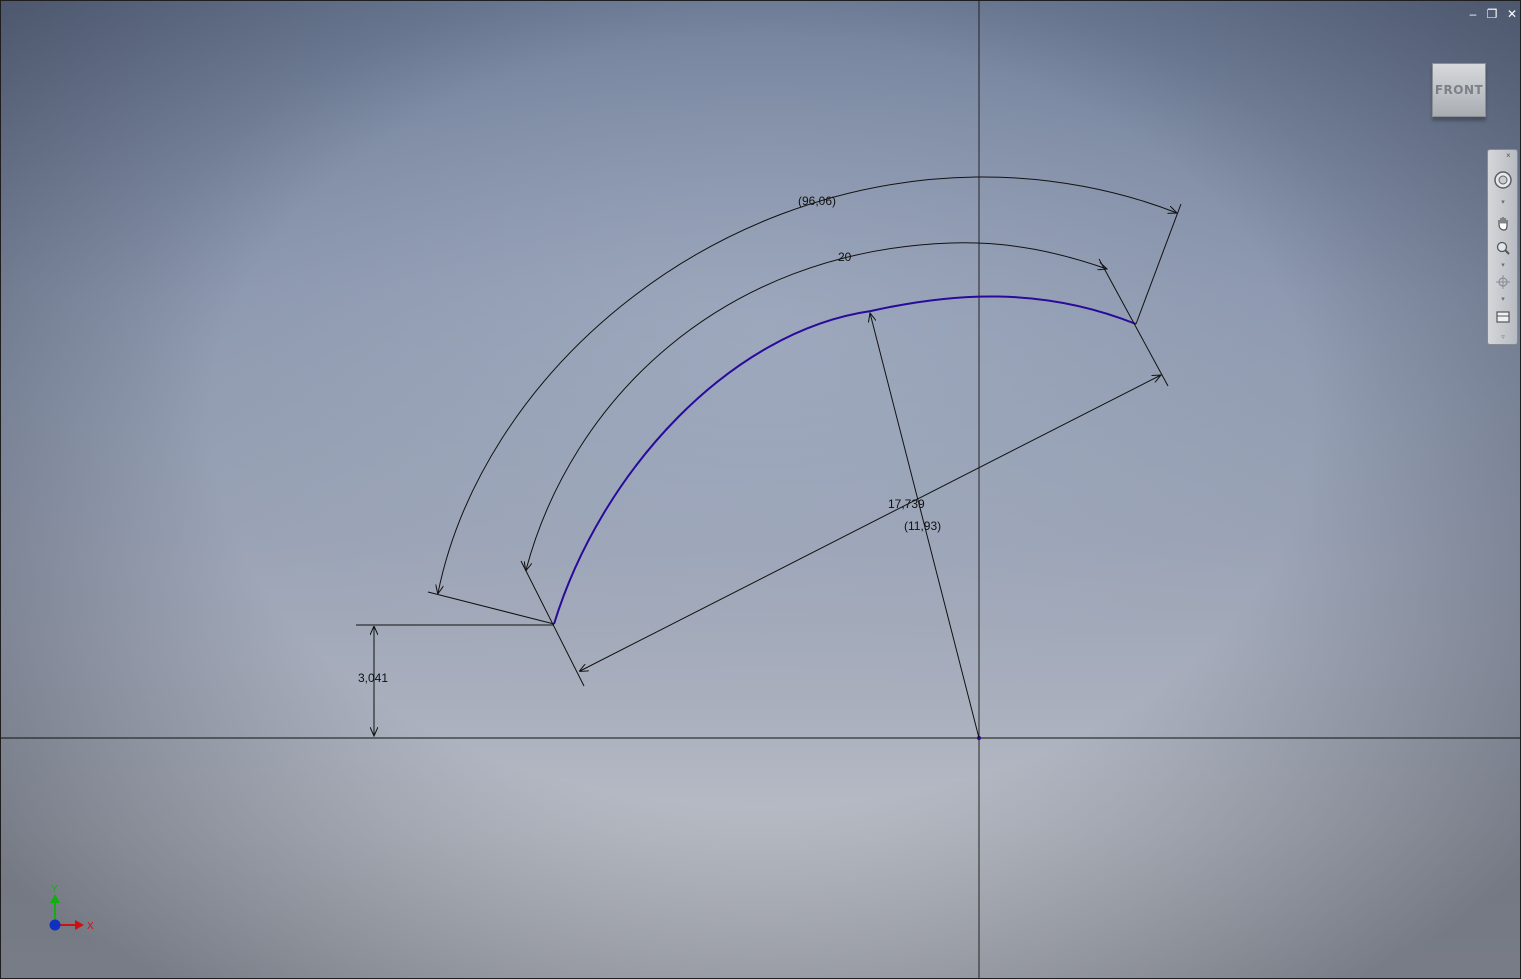  Describe the element at coordinates (71, 908) in the screenshot. I see `coordinate-triad: Y X` at that location.